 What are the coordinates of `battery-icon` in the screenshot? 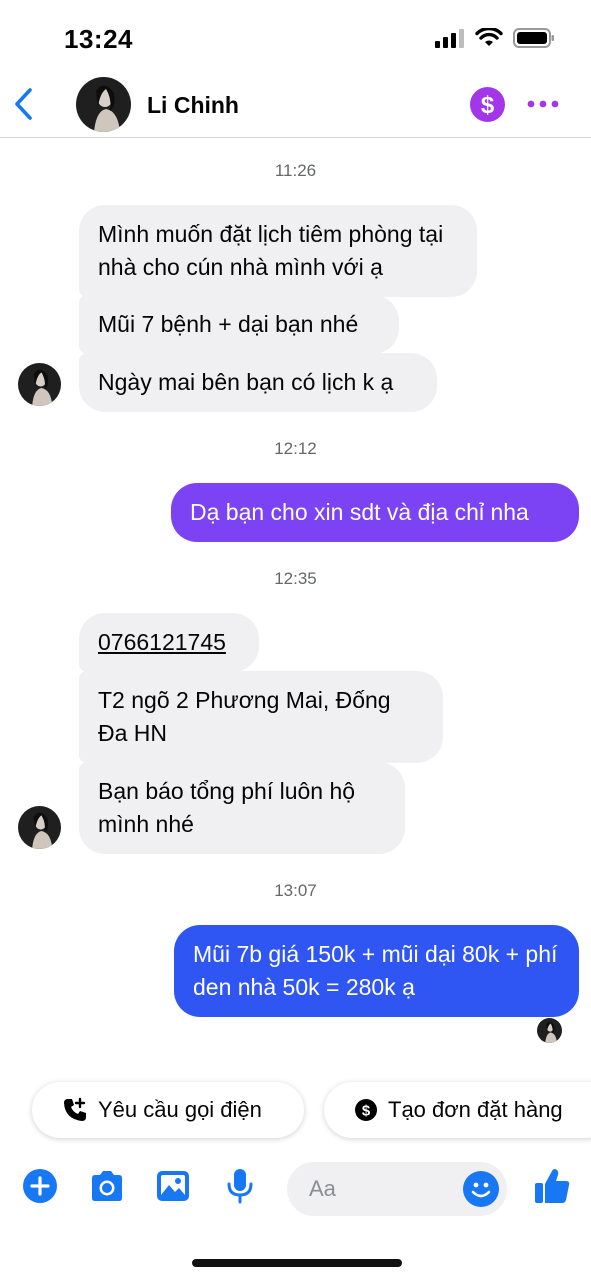 It's located at (533, 38).